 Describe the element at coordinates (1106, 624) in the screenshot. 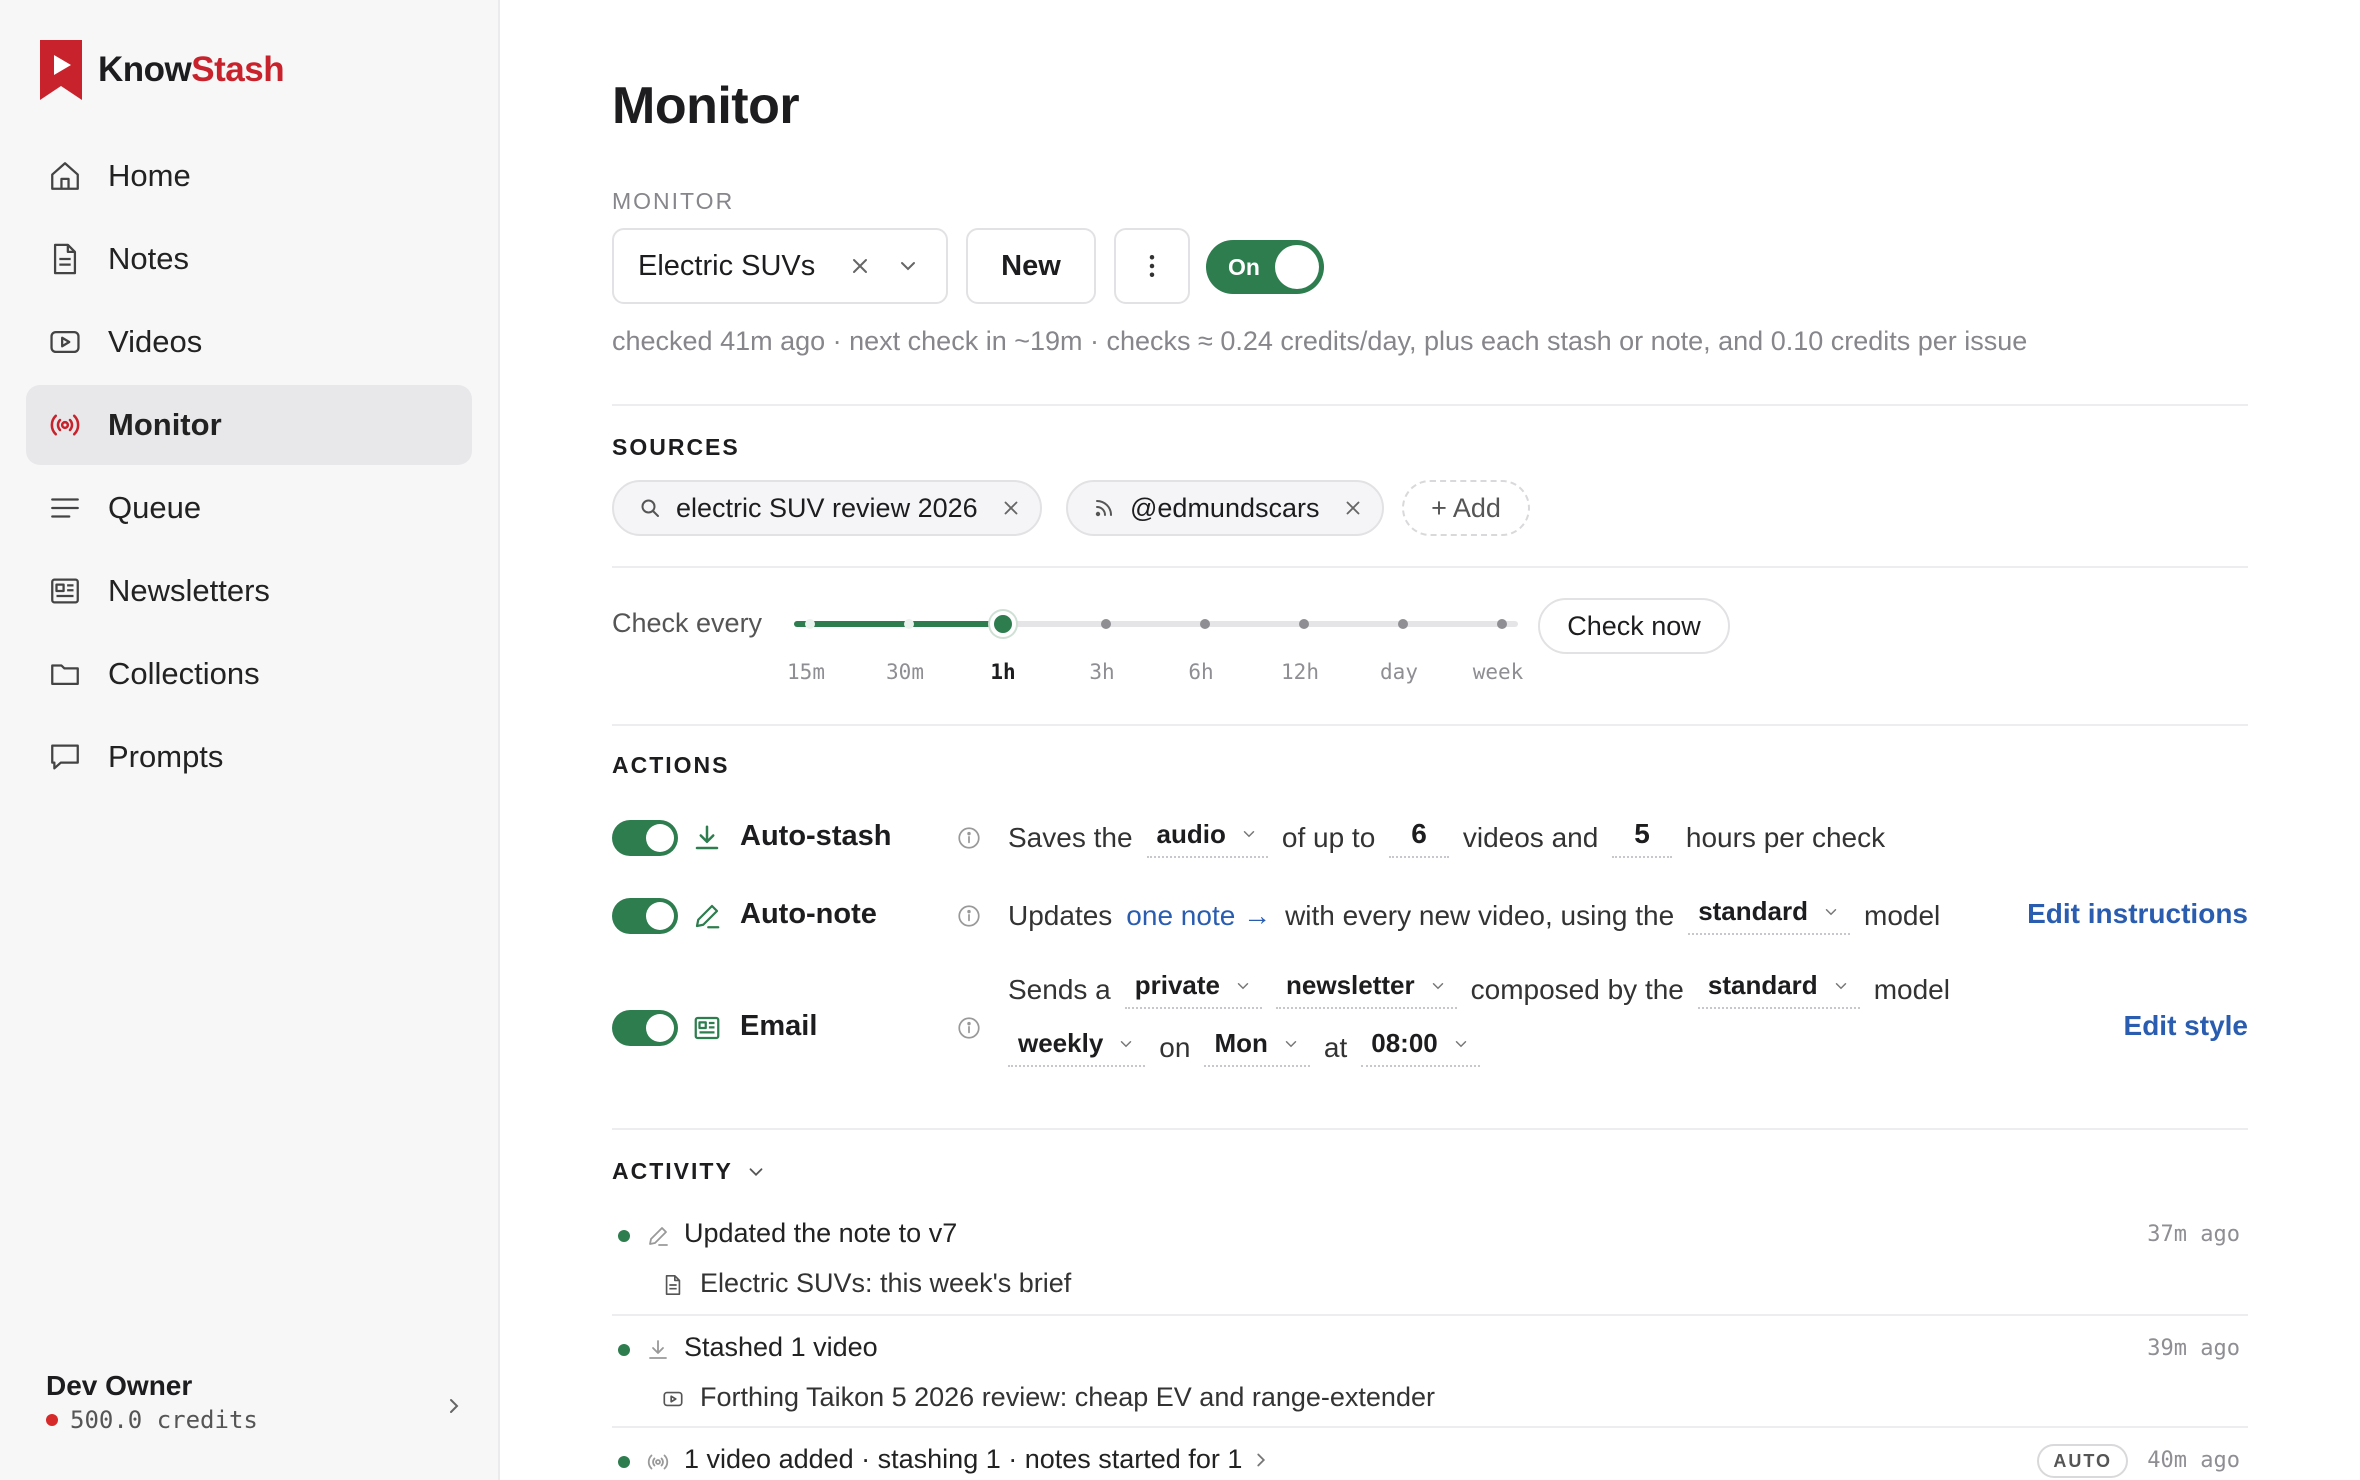

I see `interval-stop-3h` at that location.